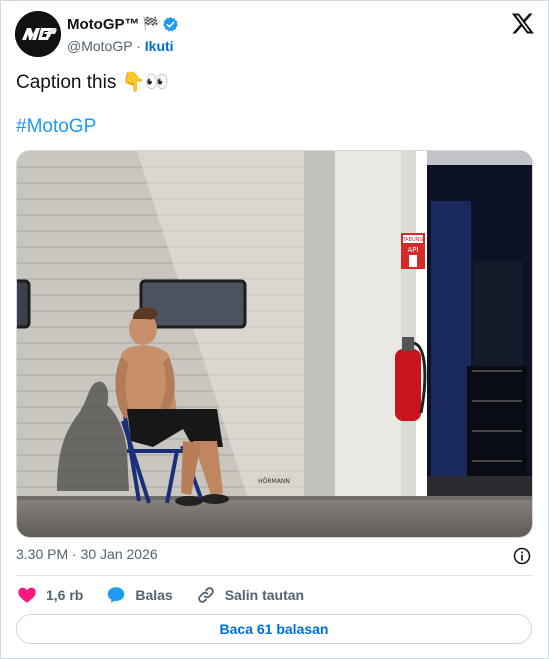 The width and height of the screenshot is (549, 659). Describe the element at coordinates (154, 595) in the screenshot. I see `reply-label: Balas` at that location.